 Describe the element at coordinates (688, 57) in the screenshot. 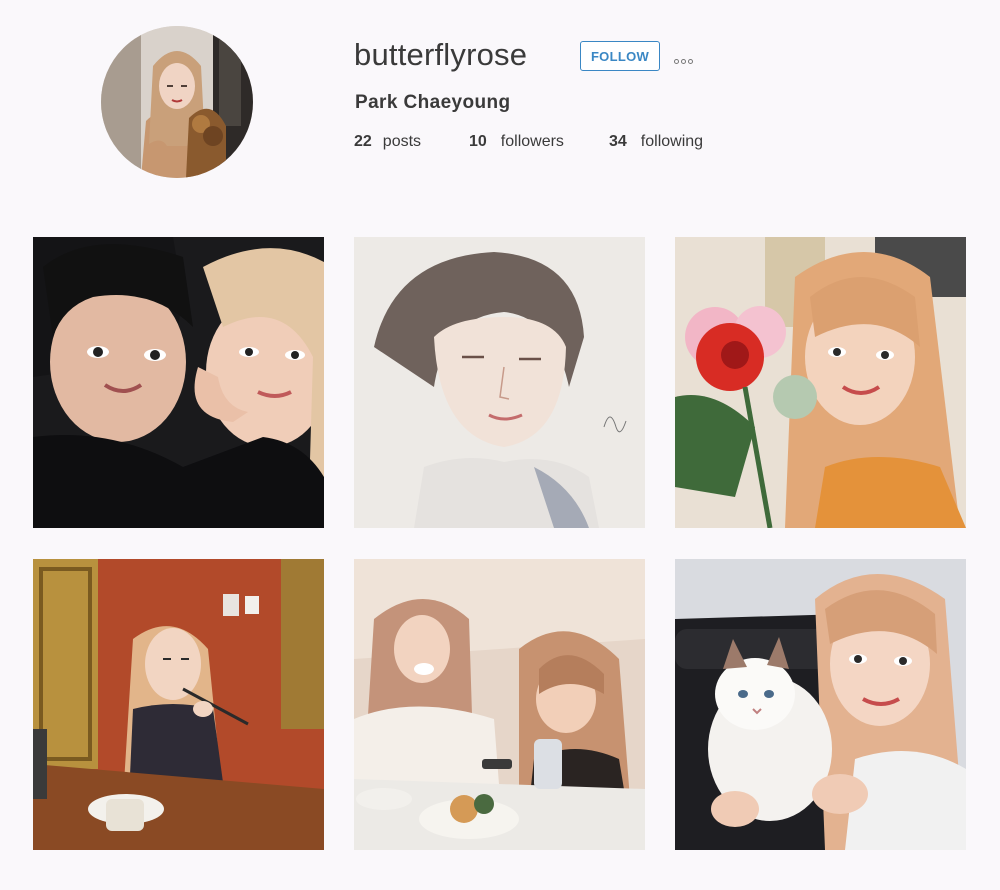

I see `more-options-icon` at that location.